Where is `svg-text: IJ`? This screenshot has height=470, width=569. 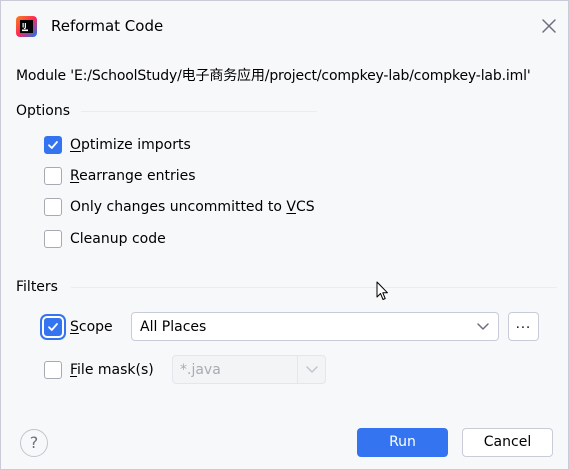 svg-text: IJ is located at coordinates (24, 26).